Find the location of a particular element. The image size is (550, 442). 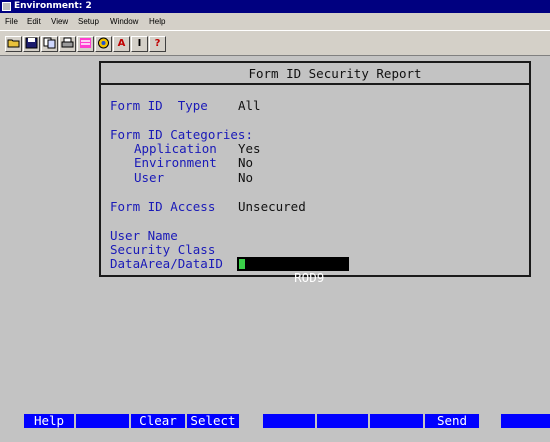

user-name-label: User Name is located at coordinates (144, 235).